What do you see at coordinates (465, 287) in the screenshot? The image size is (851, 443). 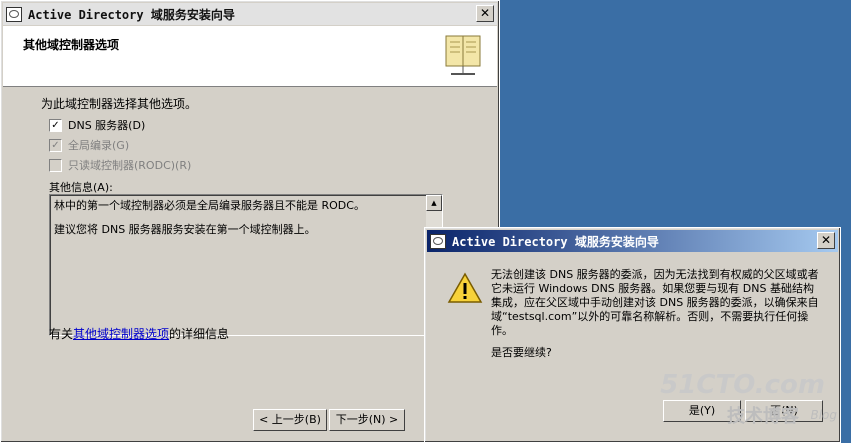 I see `warning-icon` at bounding box center [465, 287].